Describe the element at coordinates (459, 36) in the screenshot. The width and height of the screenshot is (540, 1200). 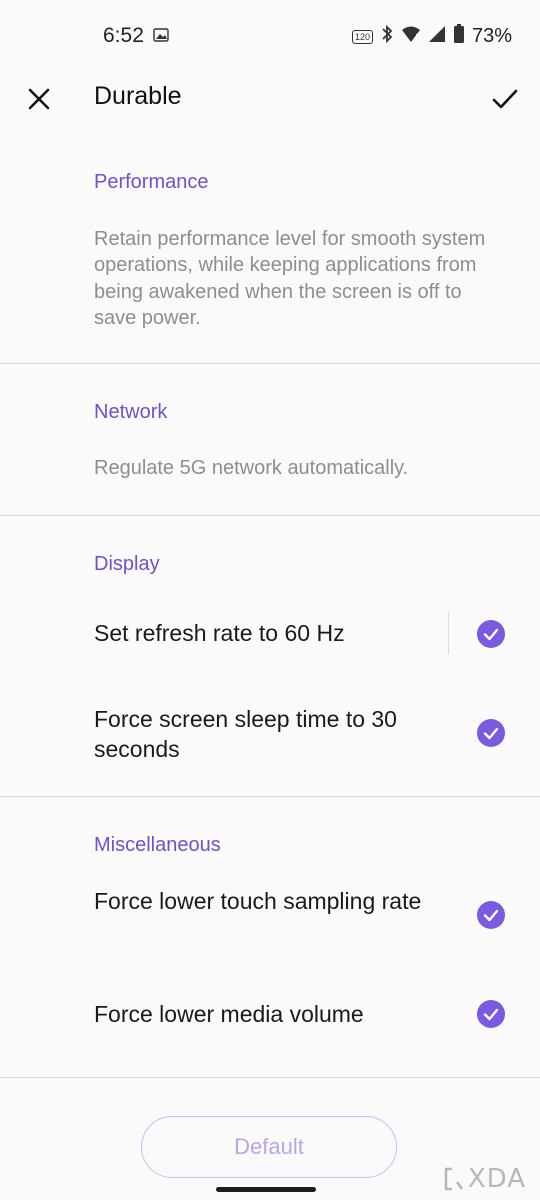
I see `battery-icon` at that location.